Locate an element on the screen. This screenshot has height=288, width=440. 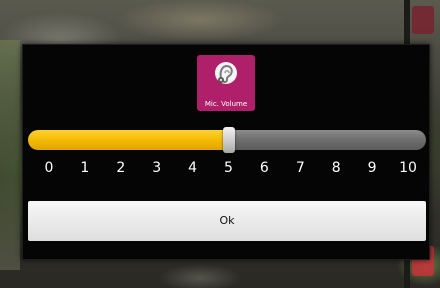
app-icon-label: Mic. Volume is located at coordinates (226, 104).